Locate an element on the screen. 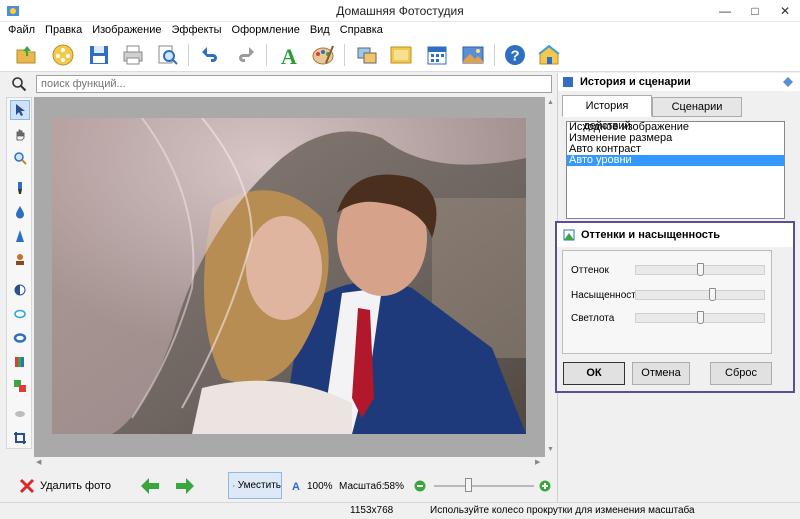 The width and height of the screenshot is (800, 519). svg-text: A is located at coordinates (289, 55).